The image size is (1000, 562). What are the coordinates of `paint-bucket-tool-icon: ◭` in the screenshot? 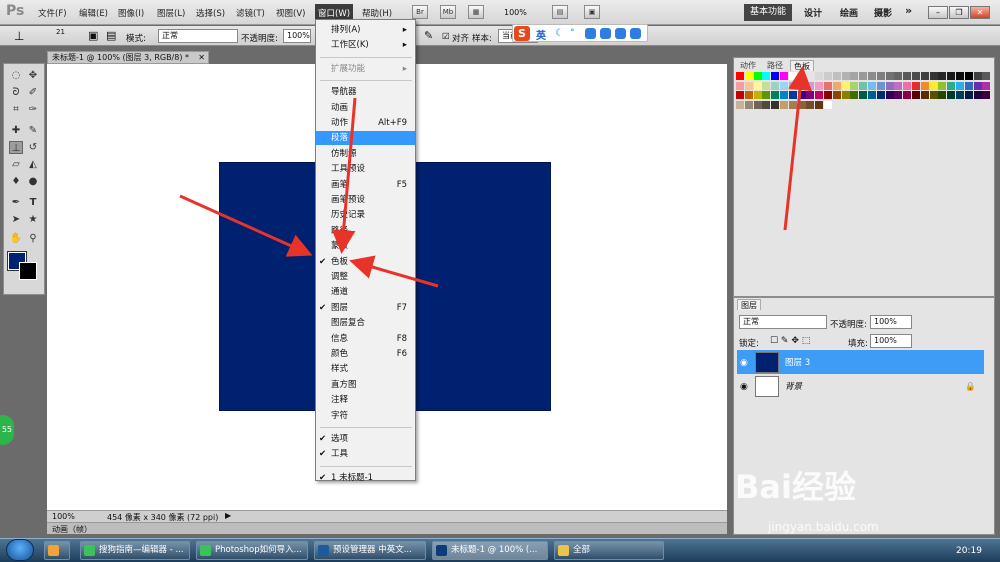 It's located at (33, 164).